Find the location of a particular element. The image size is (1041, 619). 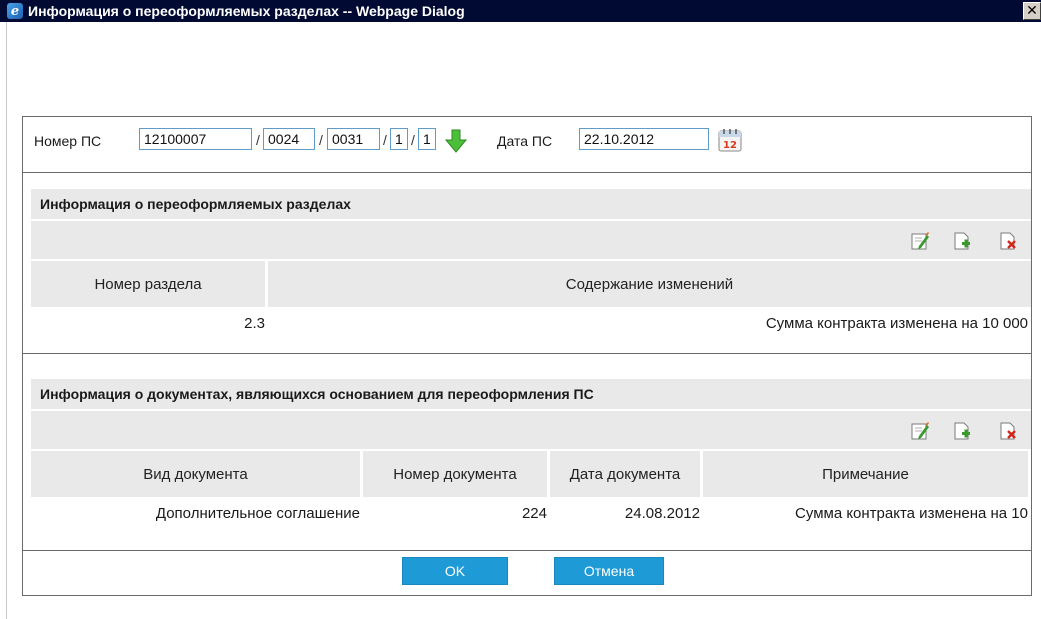

section-number-cell: 2.3 is located at coordinates (254, 323).